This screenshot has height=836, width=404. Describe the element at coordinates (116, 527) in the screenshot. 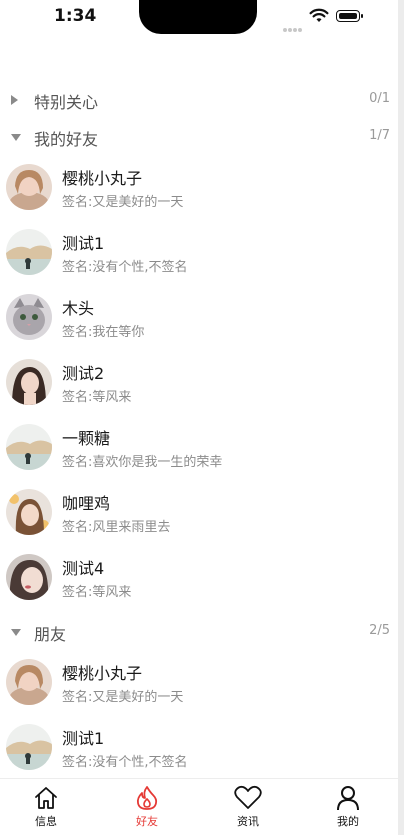

I see `friend-signature: 签名:风里来雨里去` at that location.